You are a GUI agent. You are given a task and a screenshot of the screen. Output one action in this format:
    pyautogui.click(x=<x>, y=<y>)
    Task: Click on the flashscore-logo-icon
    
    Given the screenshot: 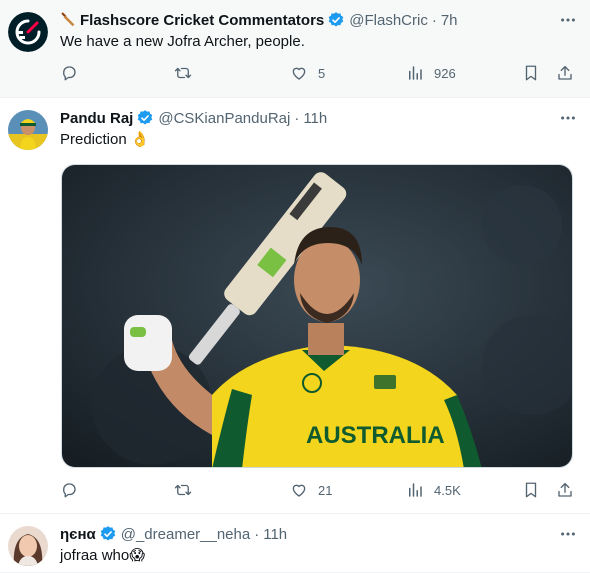 What is the action you would take?
    pyautogui.click(x=28, y=32)
    